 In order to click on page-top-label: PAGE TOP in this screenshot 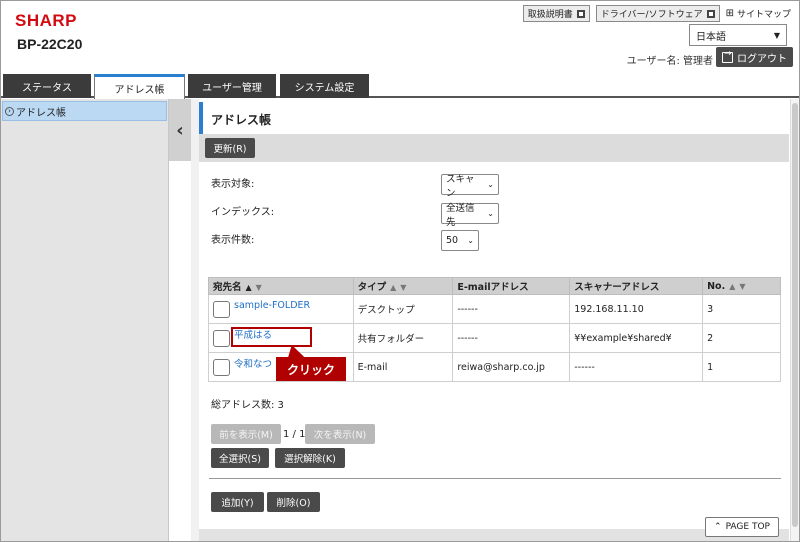, I will do `click(747, 527)`.